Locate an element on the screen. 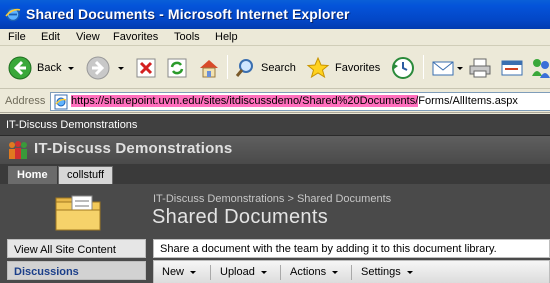  print-button is located at coordinates (480, 68).